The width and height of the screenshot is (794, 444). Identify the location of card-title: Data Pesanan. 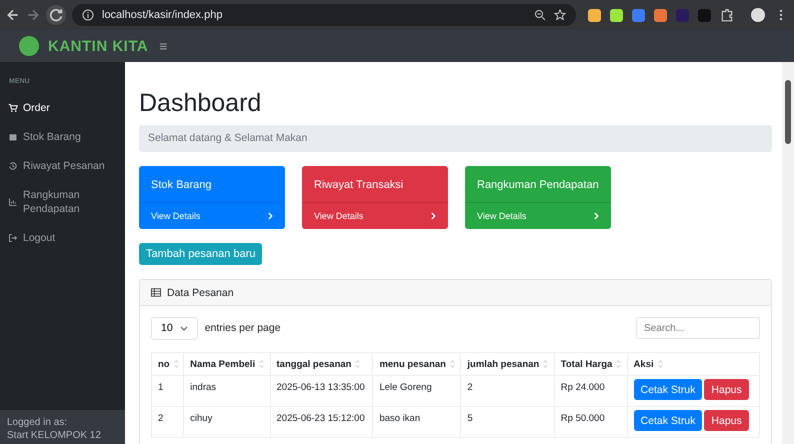
(200, 292).